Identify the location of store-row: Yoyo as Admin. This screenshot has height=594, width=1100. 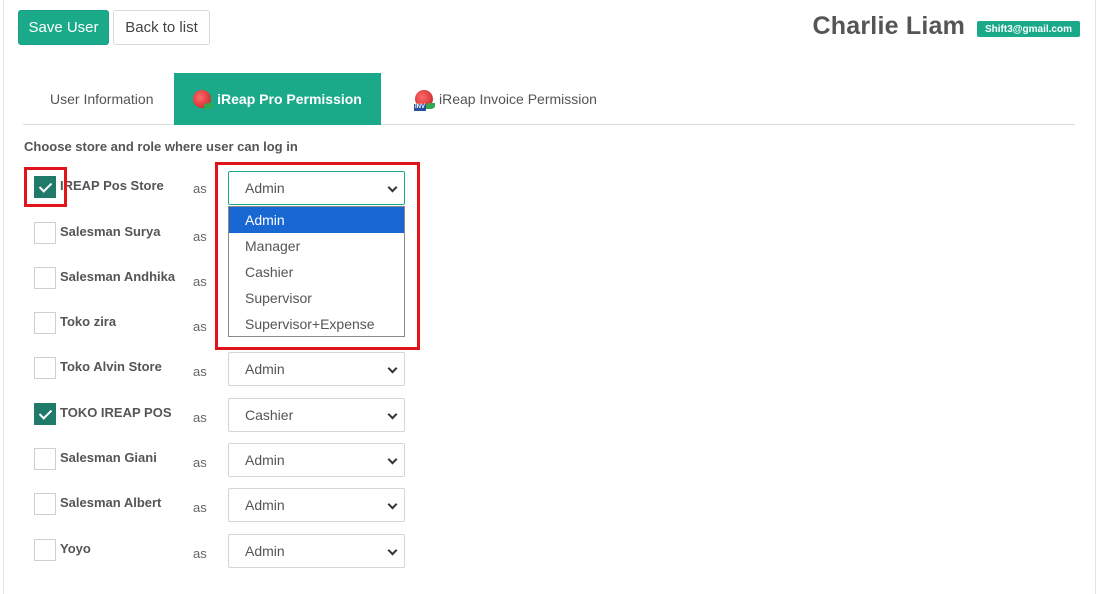
(210, 551).